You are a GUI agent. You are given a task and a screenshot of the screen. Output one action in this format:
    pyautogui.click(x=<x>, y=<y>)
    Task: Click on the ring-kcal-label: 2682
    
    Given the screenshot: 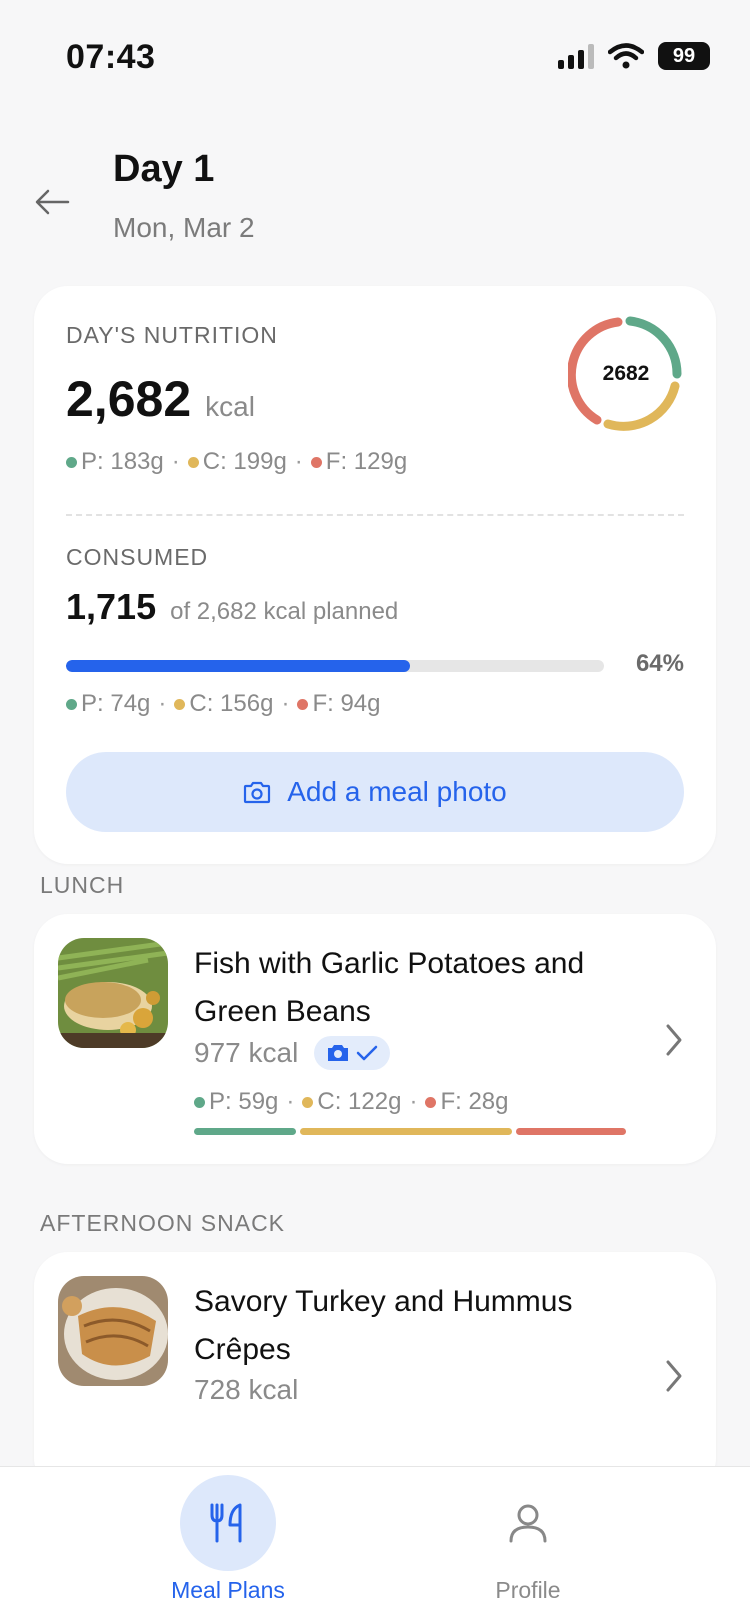 What is the action you would take?
    pyautogui.click(x=626, y=373)
    